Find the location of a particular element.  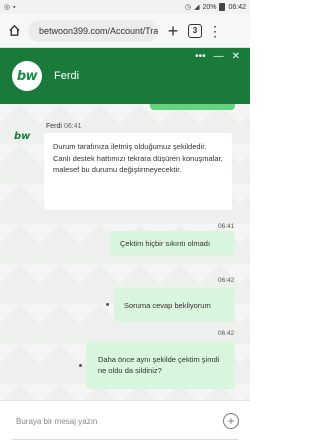

header-controls: ••• — ✕ is located at coordinates (217, 56).